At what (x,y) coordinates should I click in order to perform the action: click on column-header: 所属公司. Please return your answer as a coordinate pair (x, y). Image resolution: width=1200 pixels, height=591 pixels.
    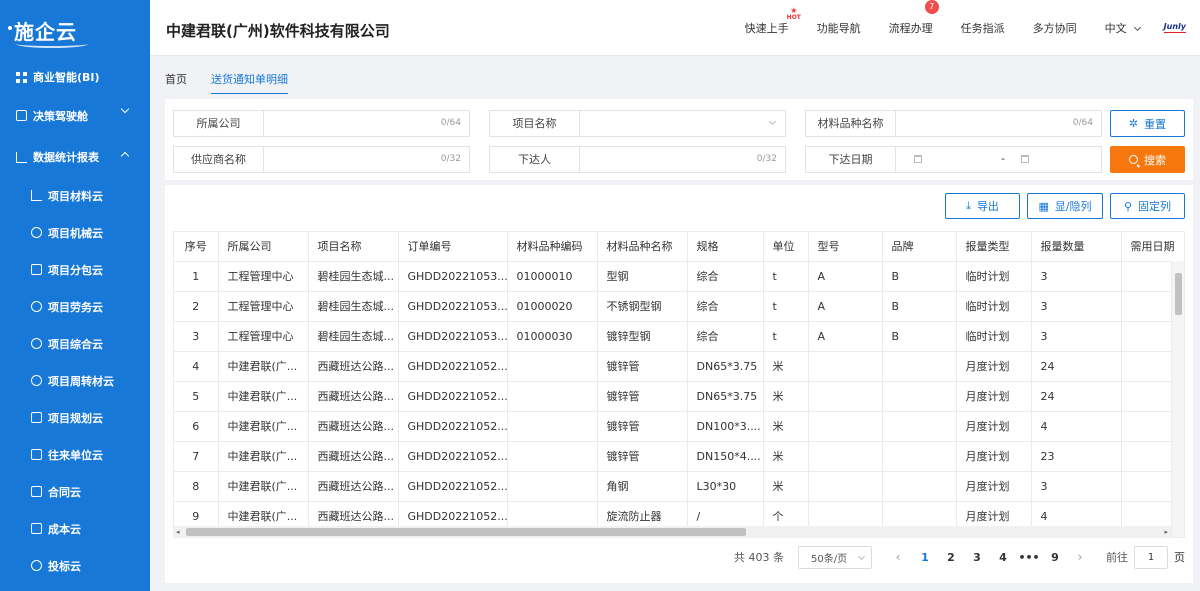
    Looking at the image, I should click on (263, 247).